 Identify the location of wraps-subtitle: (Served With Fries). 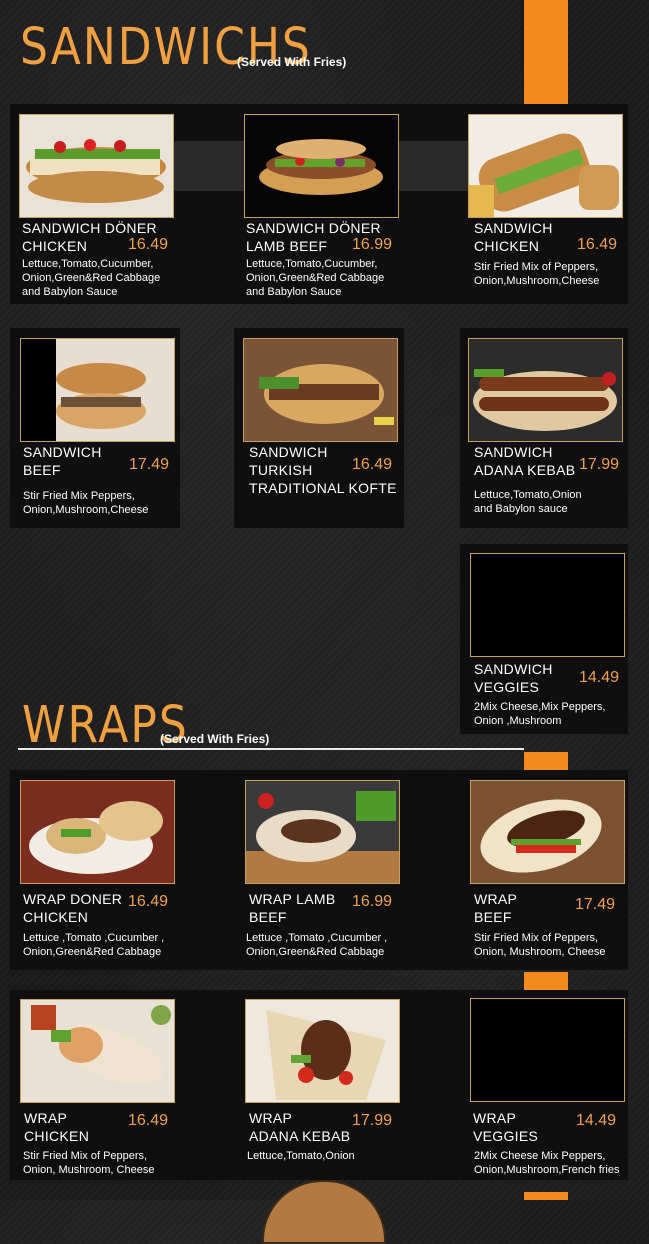
(215, 739).